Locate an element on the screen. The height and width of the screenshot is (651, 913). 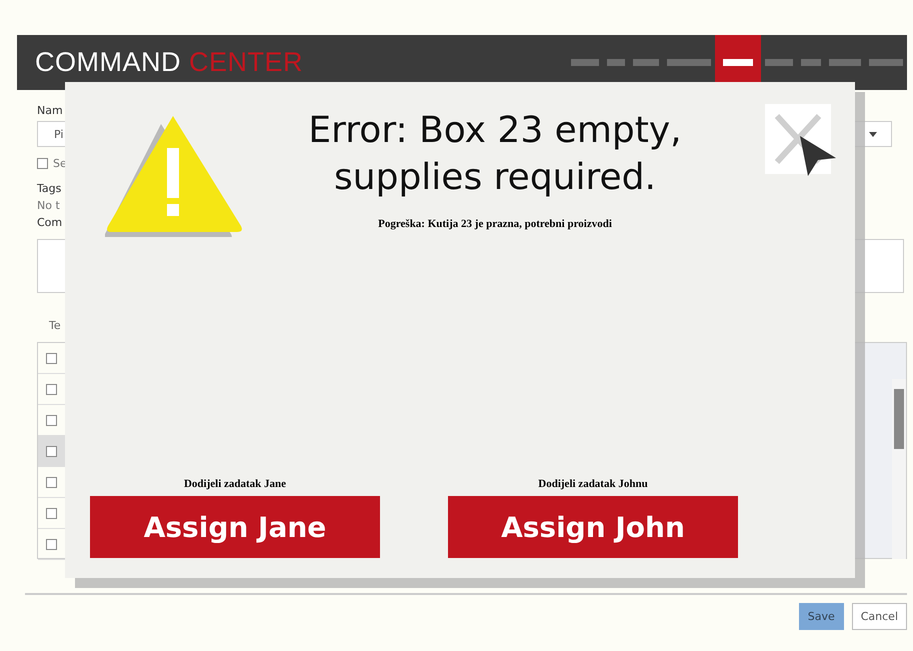
translation-text: Pogreška: Kutija 23 je prazna, potrebni proizvodi is located at coordinates (495, 224).